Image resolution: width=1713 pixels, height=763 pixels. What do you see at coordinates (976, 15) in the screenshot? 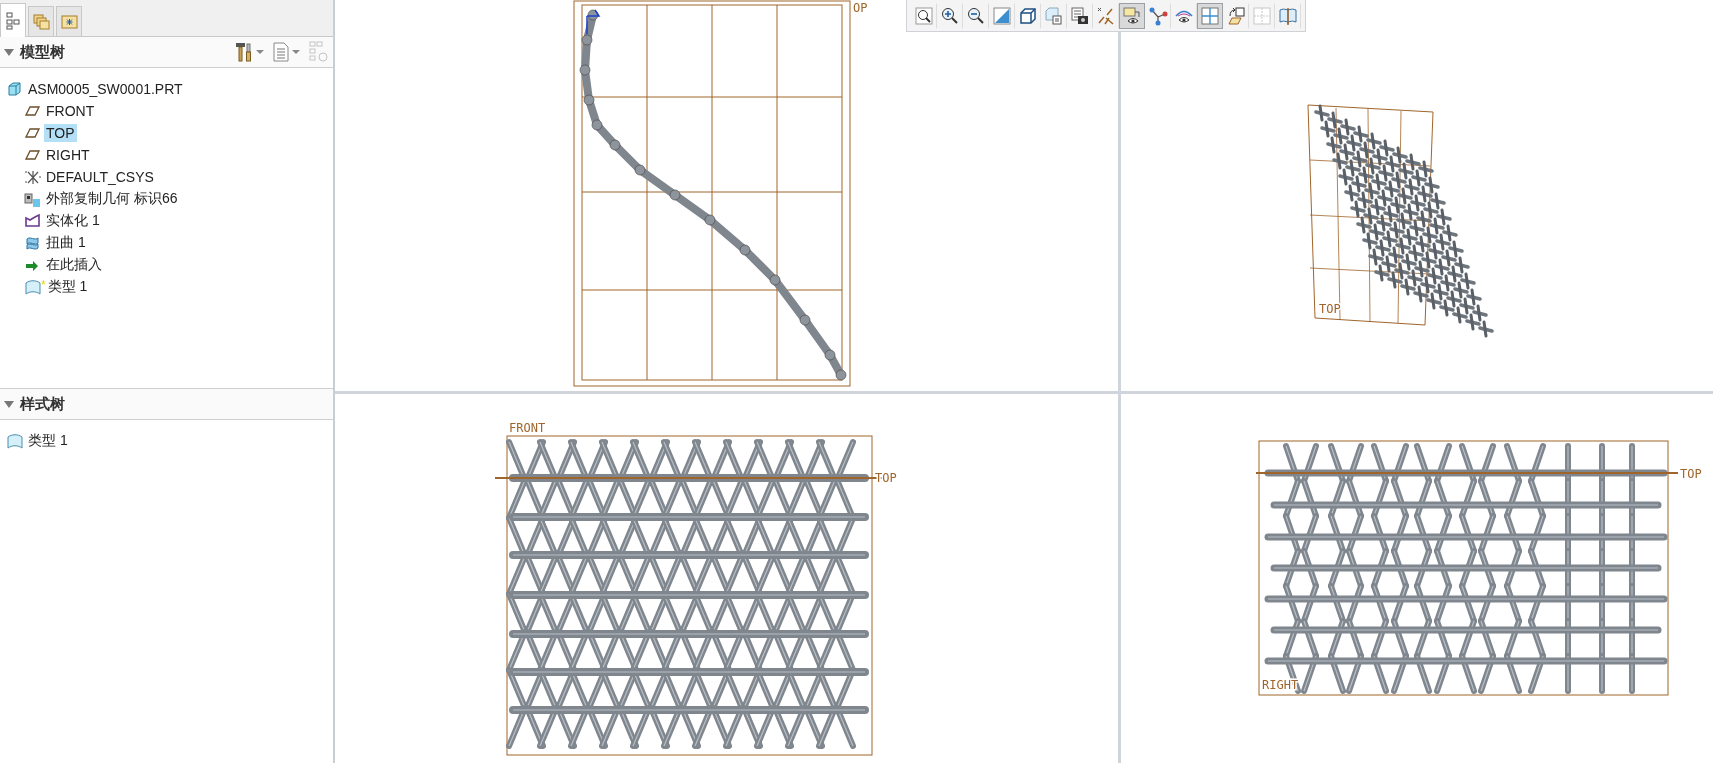
I see `zoom-out-icon` at bounding box center [976, 15].